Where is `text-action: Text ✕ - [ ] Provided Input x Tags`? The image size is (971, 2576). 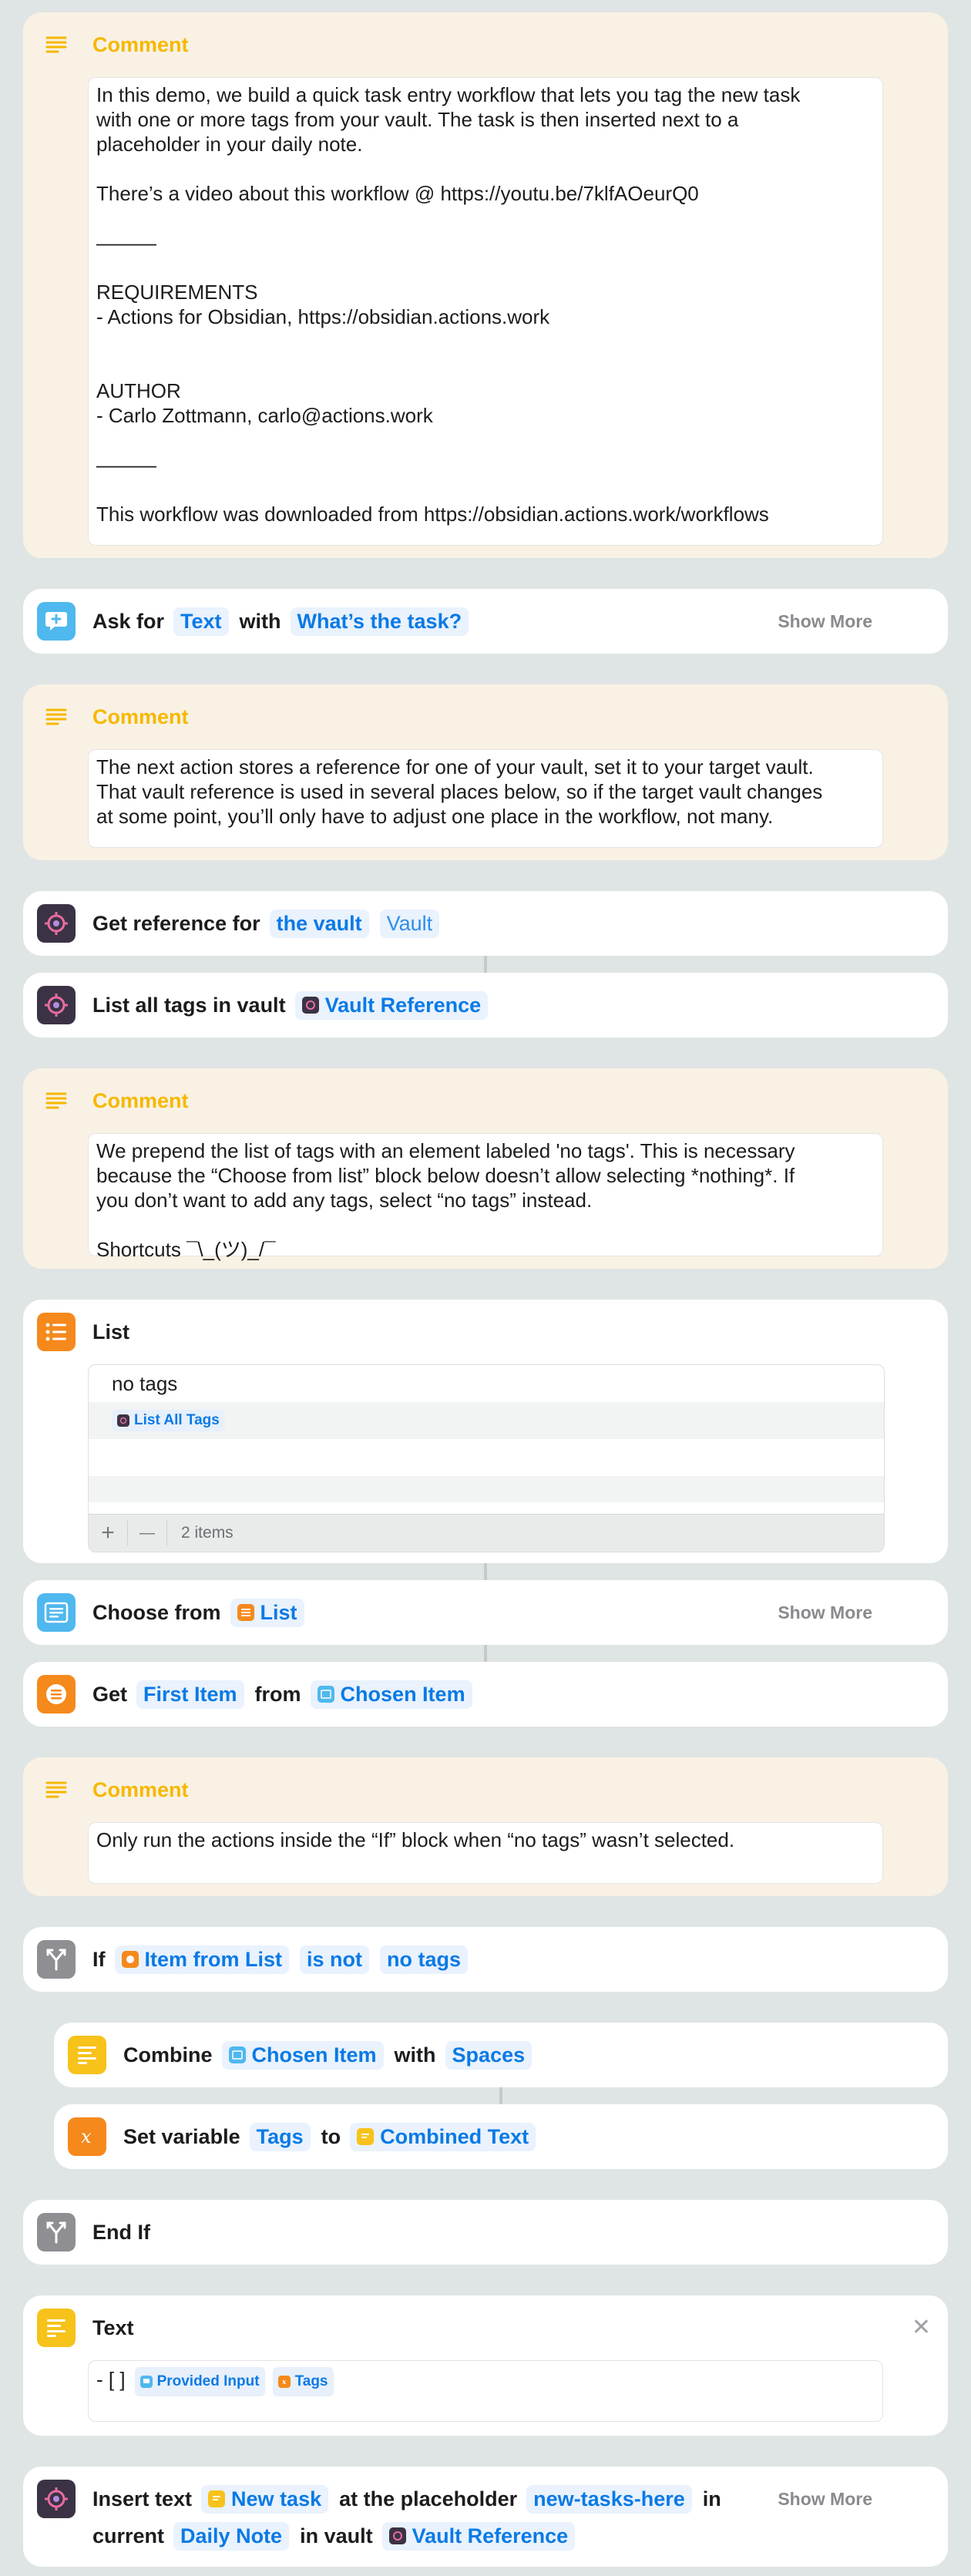
text-action: Text ✕ - [ ] Provided Input x Tags is located at coordinates (485, 2365).